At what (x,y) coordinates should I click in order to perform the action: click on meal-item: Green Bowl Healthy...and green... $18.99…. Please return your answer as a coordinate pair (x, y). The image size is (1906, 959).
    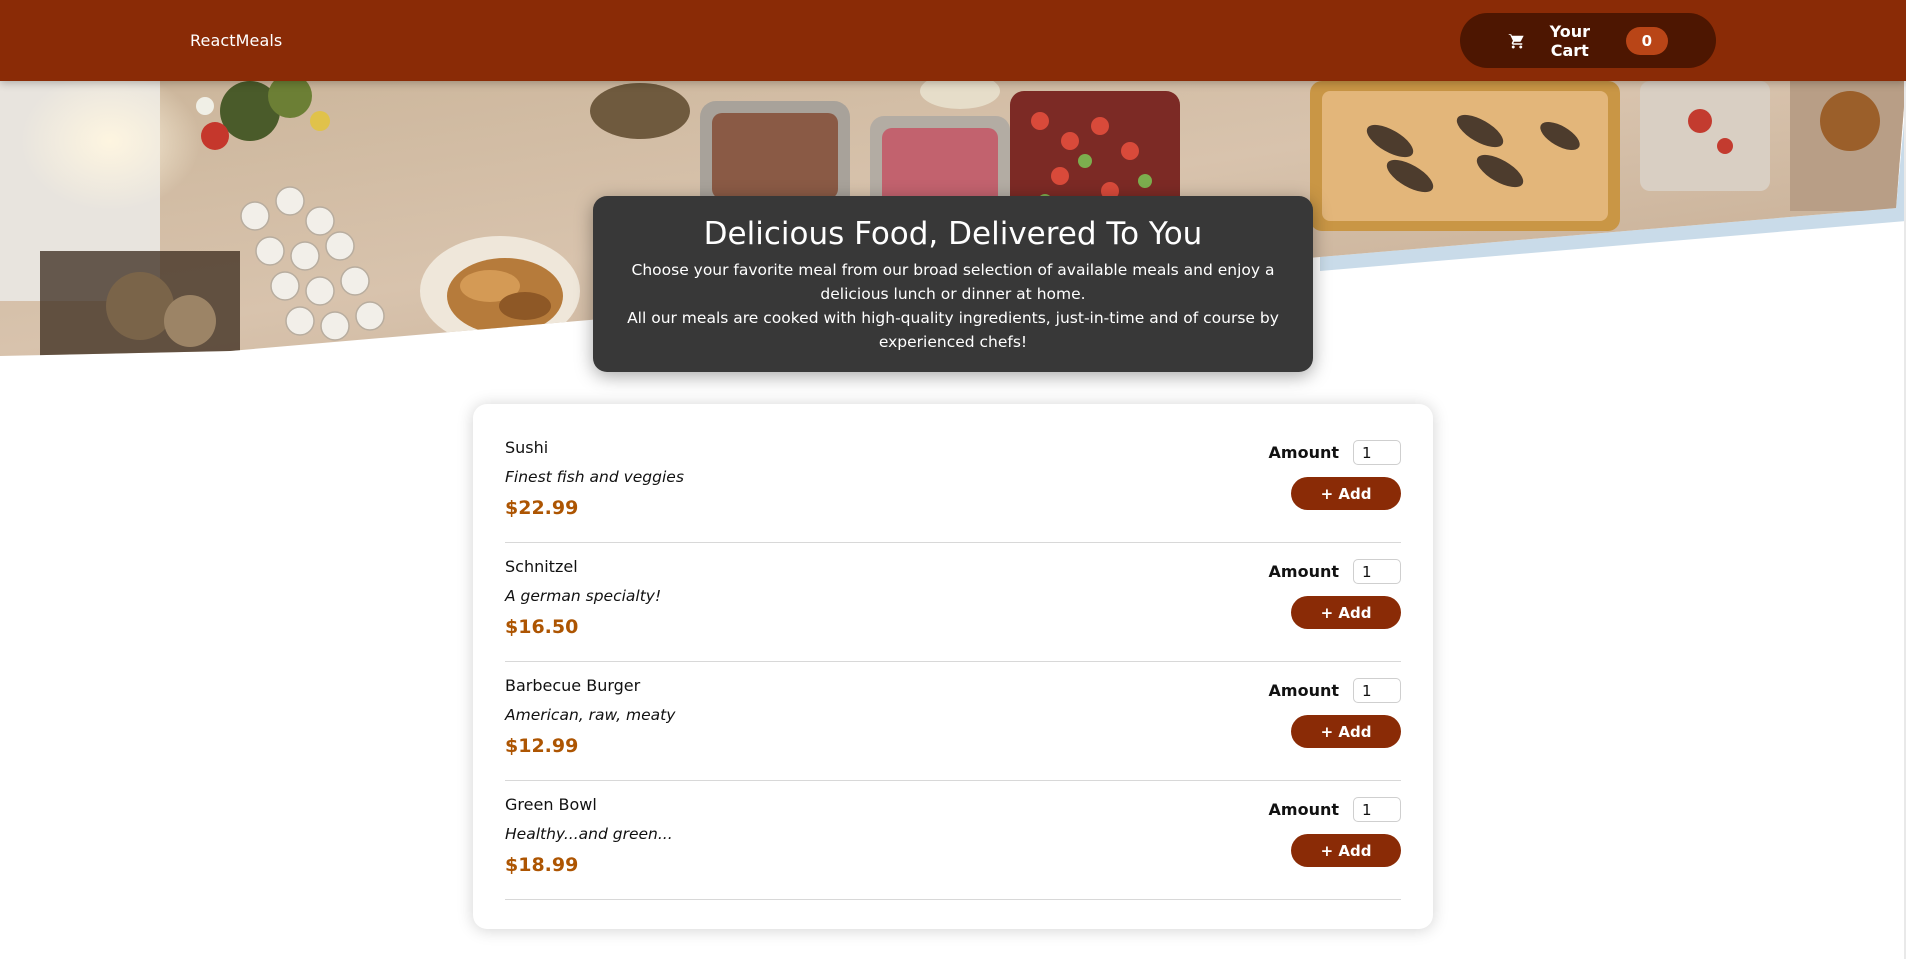
    Looking at the image, I should click on (953, 840).